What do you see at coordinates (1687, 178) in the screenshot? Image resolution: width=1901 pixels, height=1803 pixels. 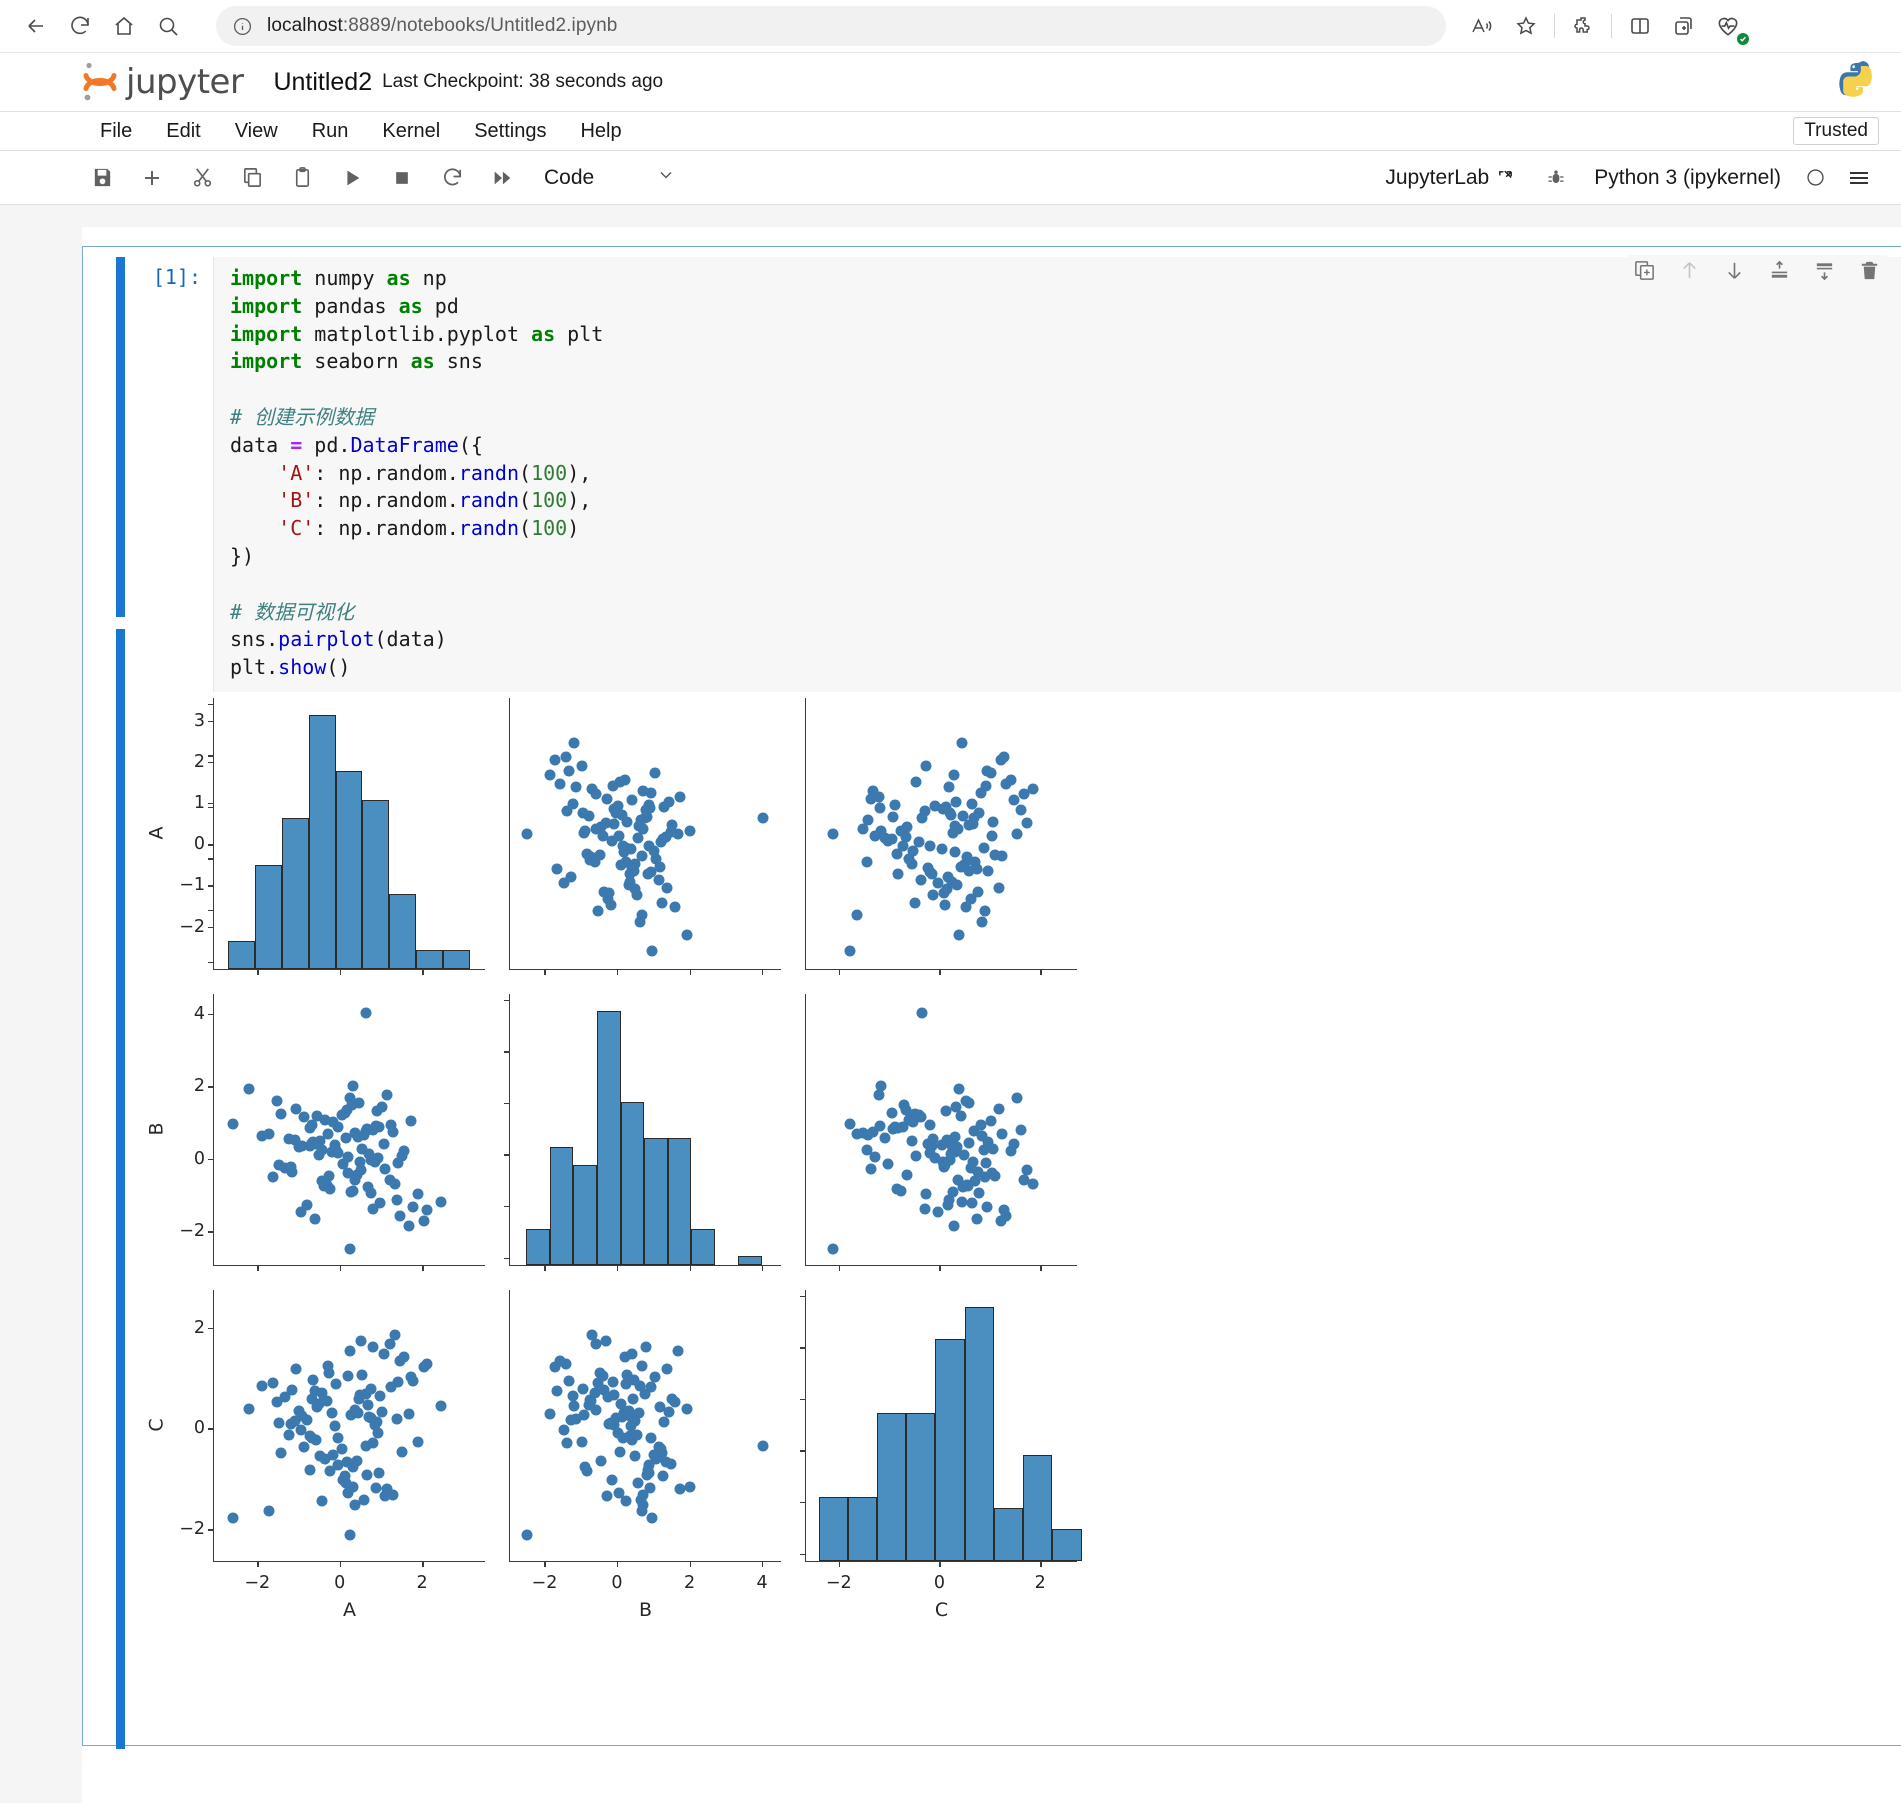 I see `kernel-name-label: Python 3 (ipykernel)` at bounding box center [1687, 178].